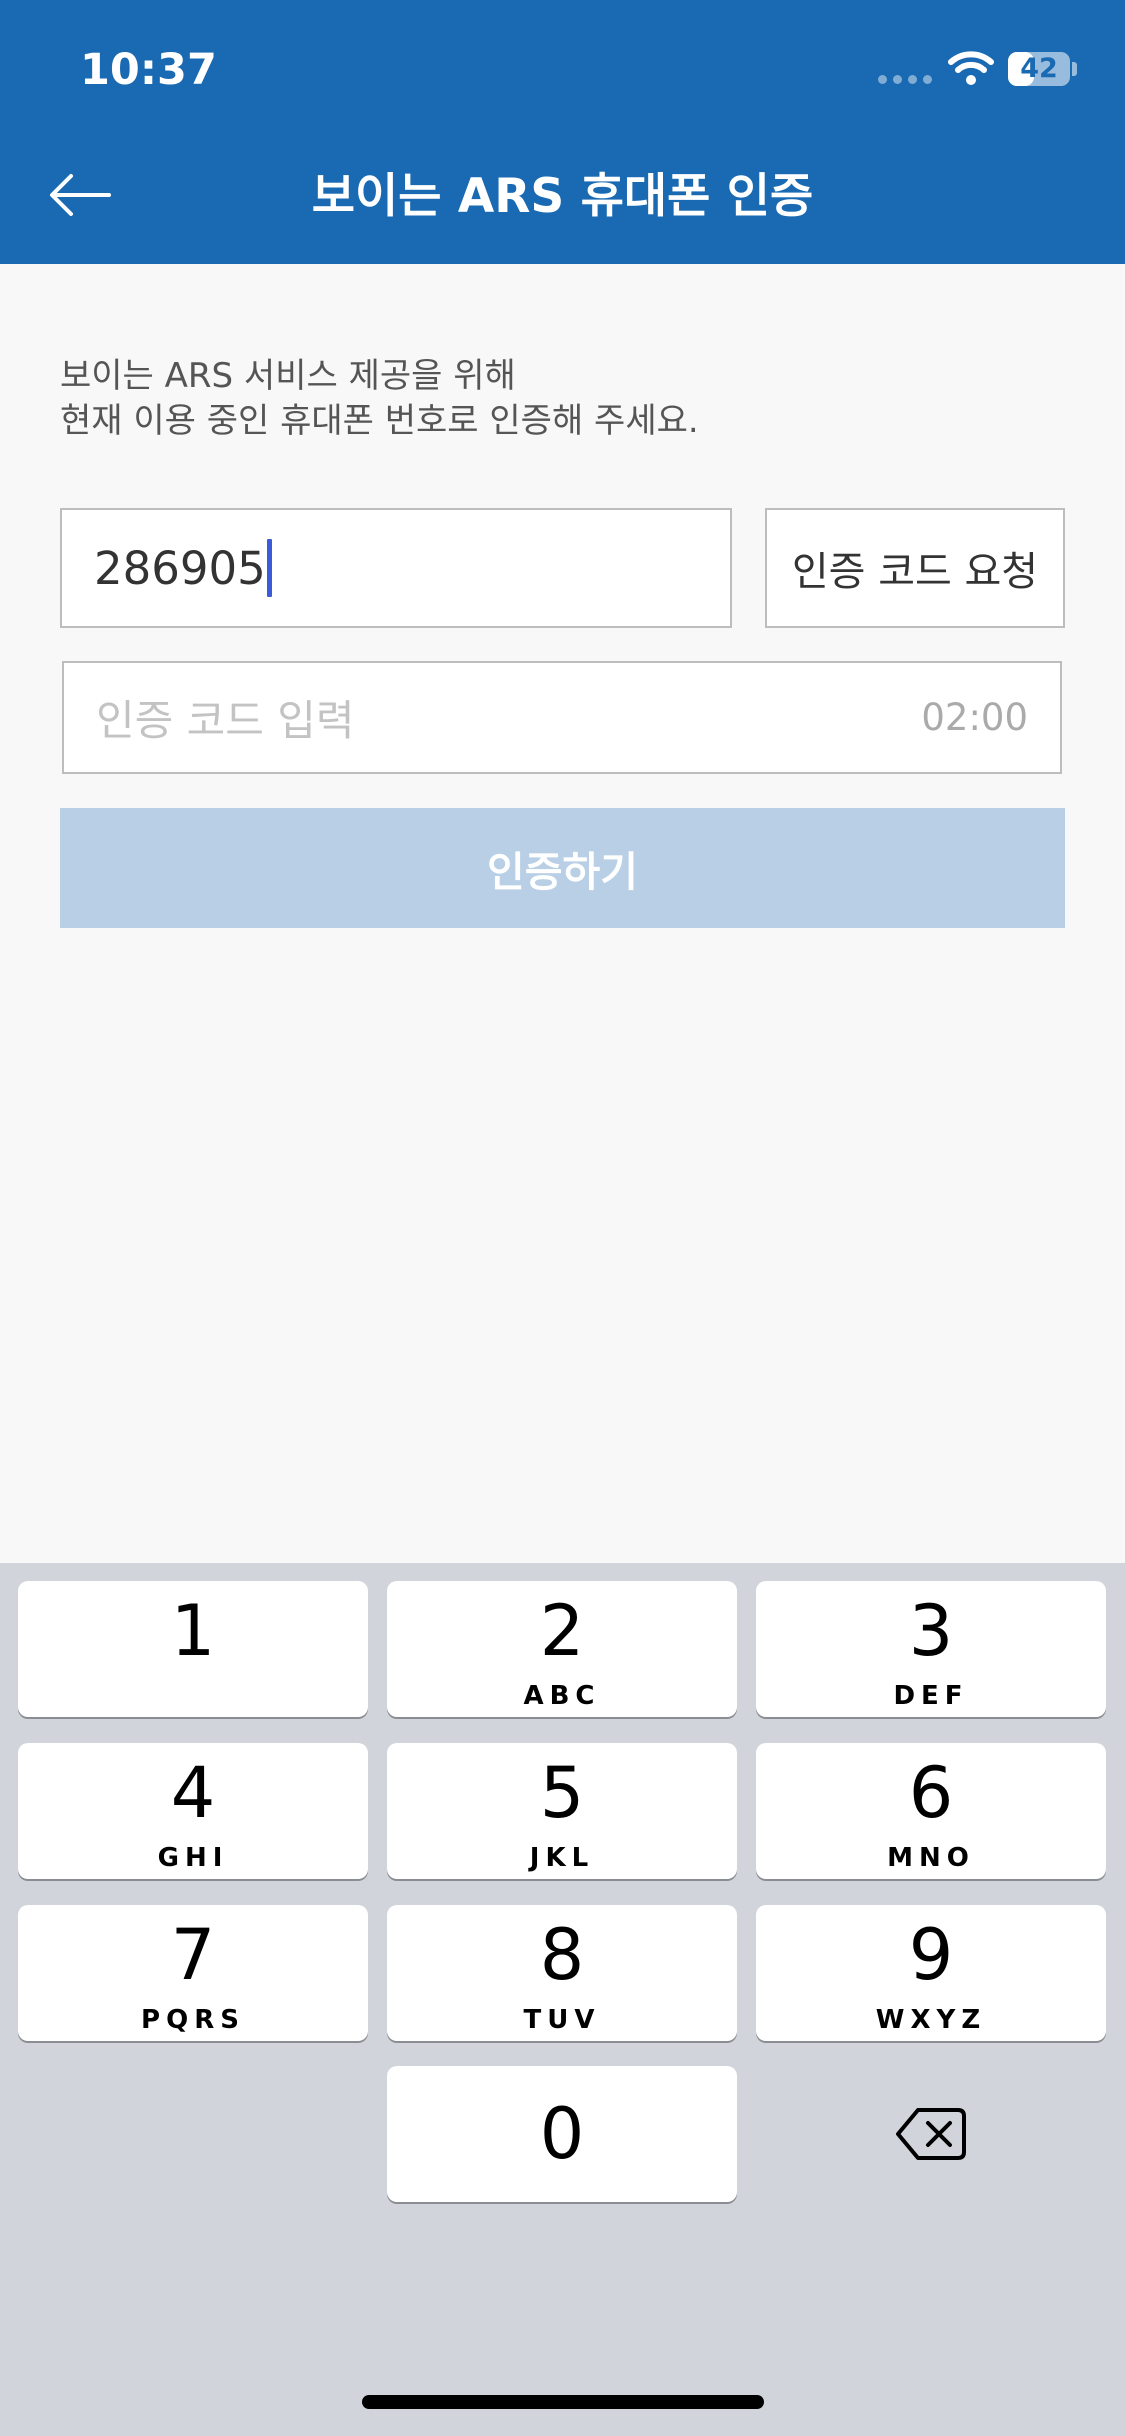  Describe the element at coordinates (225, 720) in the screenshot. I see `code-input-placeholder: 인증 코드 입력` at that location.